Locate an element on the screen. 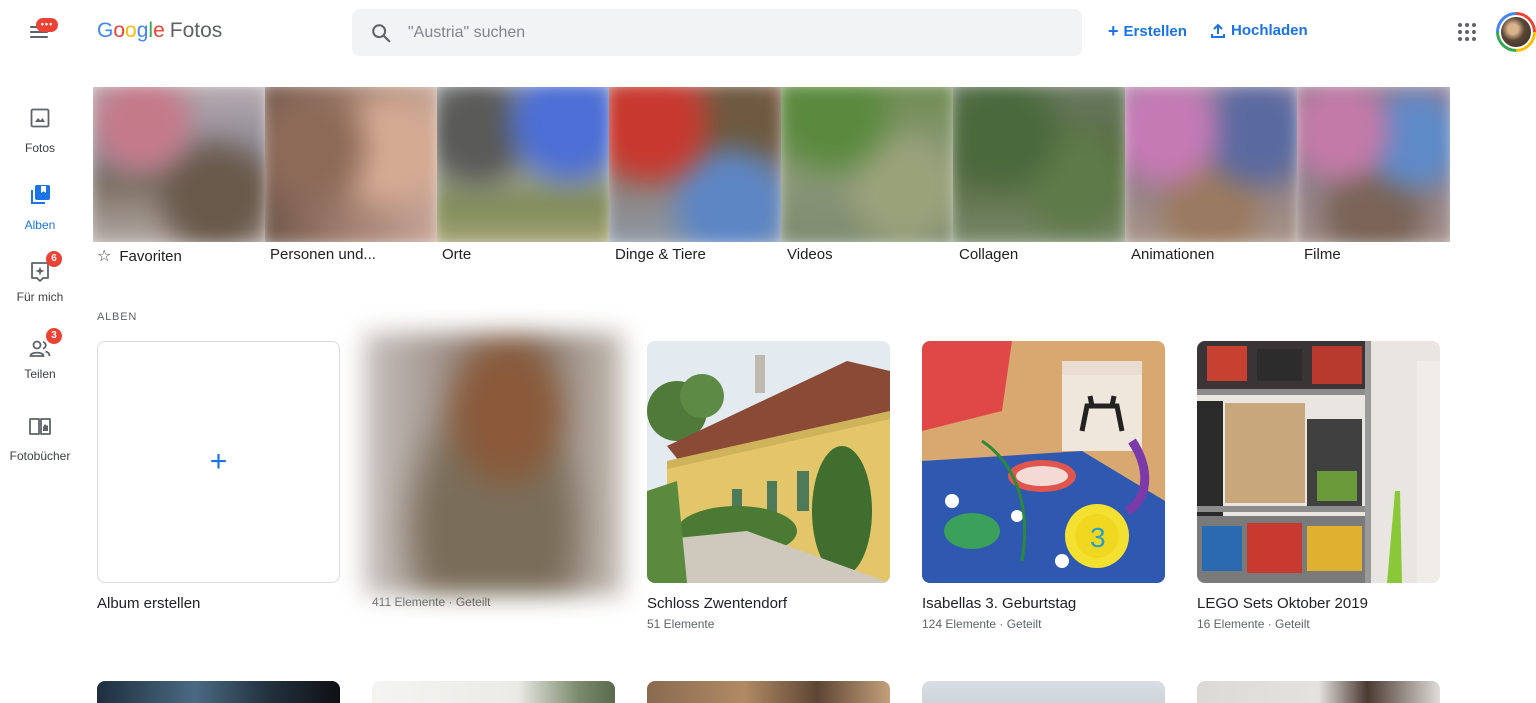  sidebar-item-label: Fotobücher is located at coordinates (40, 456).